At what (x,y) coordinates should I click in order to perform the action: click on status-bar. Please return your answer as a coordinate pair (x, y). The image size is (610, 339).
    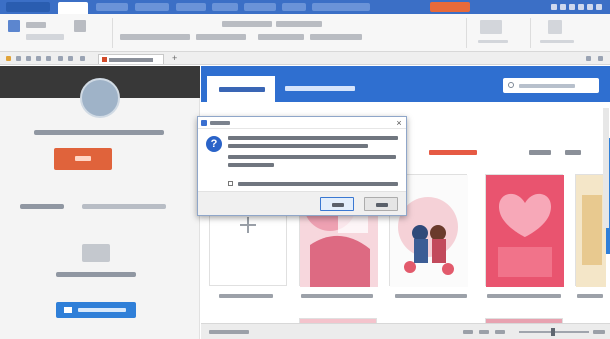
    Looking at the image, I should click on (405, 331).